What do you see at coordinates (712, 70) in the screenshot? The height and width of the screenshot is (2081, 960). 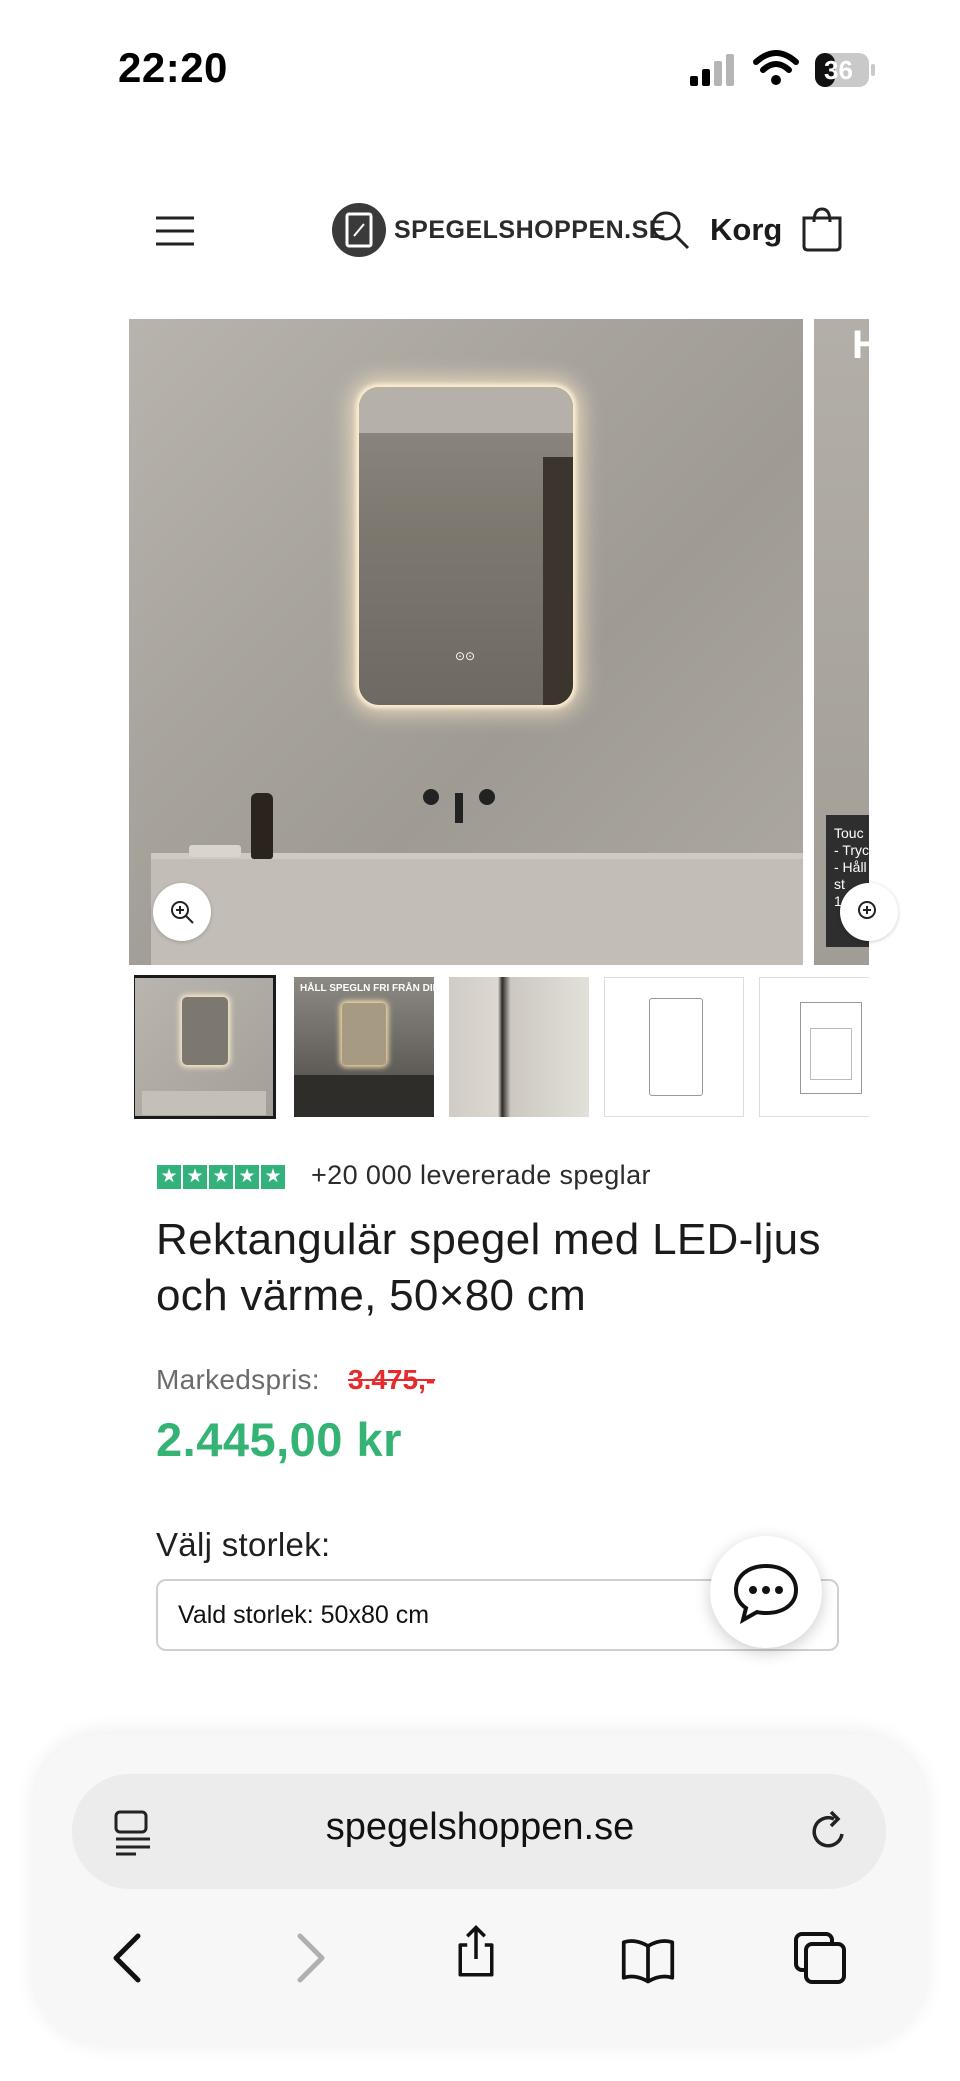 I see `signal-icon` at bounding box center [712, 70].